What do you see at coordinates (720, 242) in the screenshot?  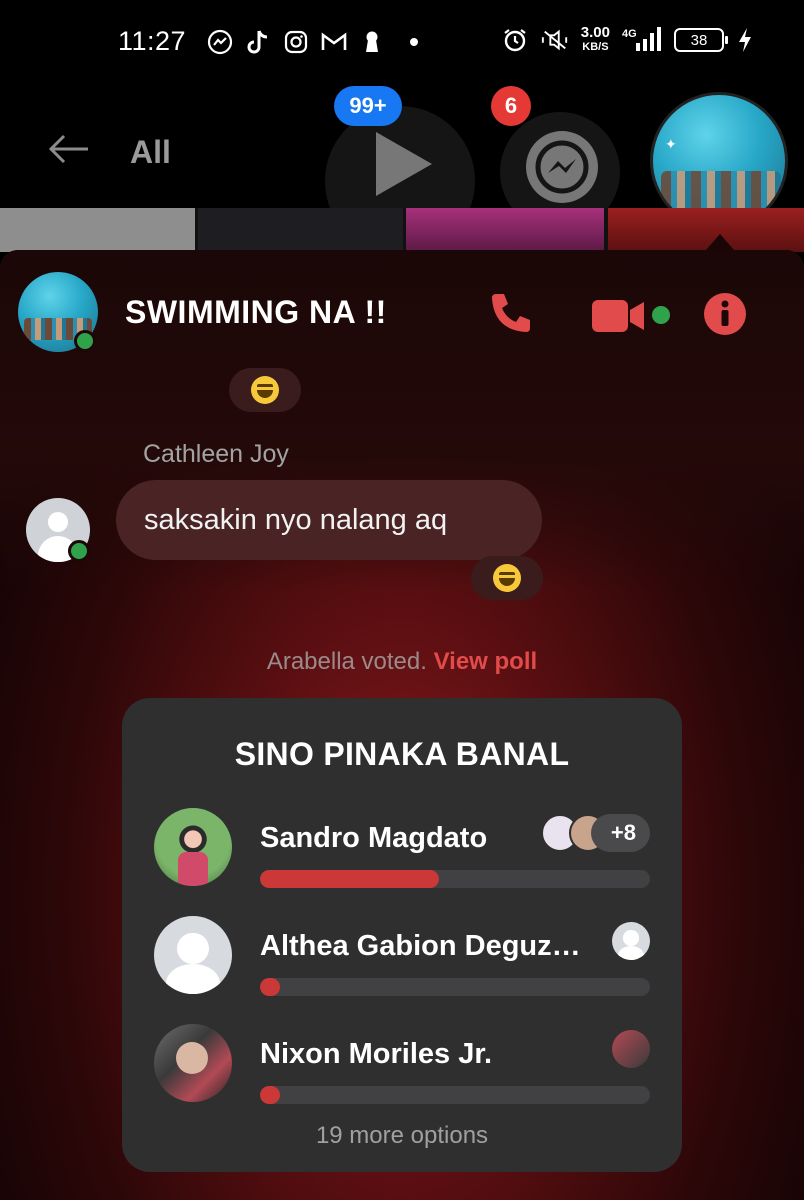 I see `chat-head-pointer` at bounding box center [720, 242].